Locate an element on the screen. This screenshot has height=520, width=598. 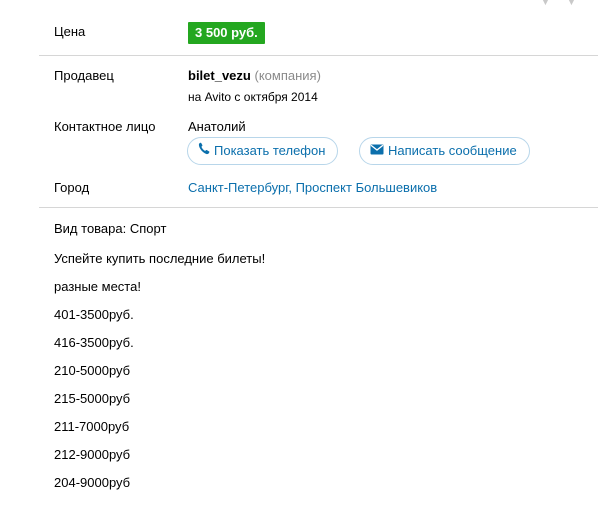
price-badge: 3 500 руб. is located at coordinates (226, 33).